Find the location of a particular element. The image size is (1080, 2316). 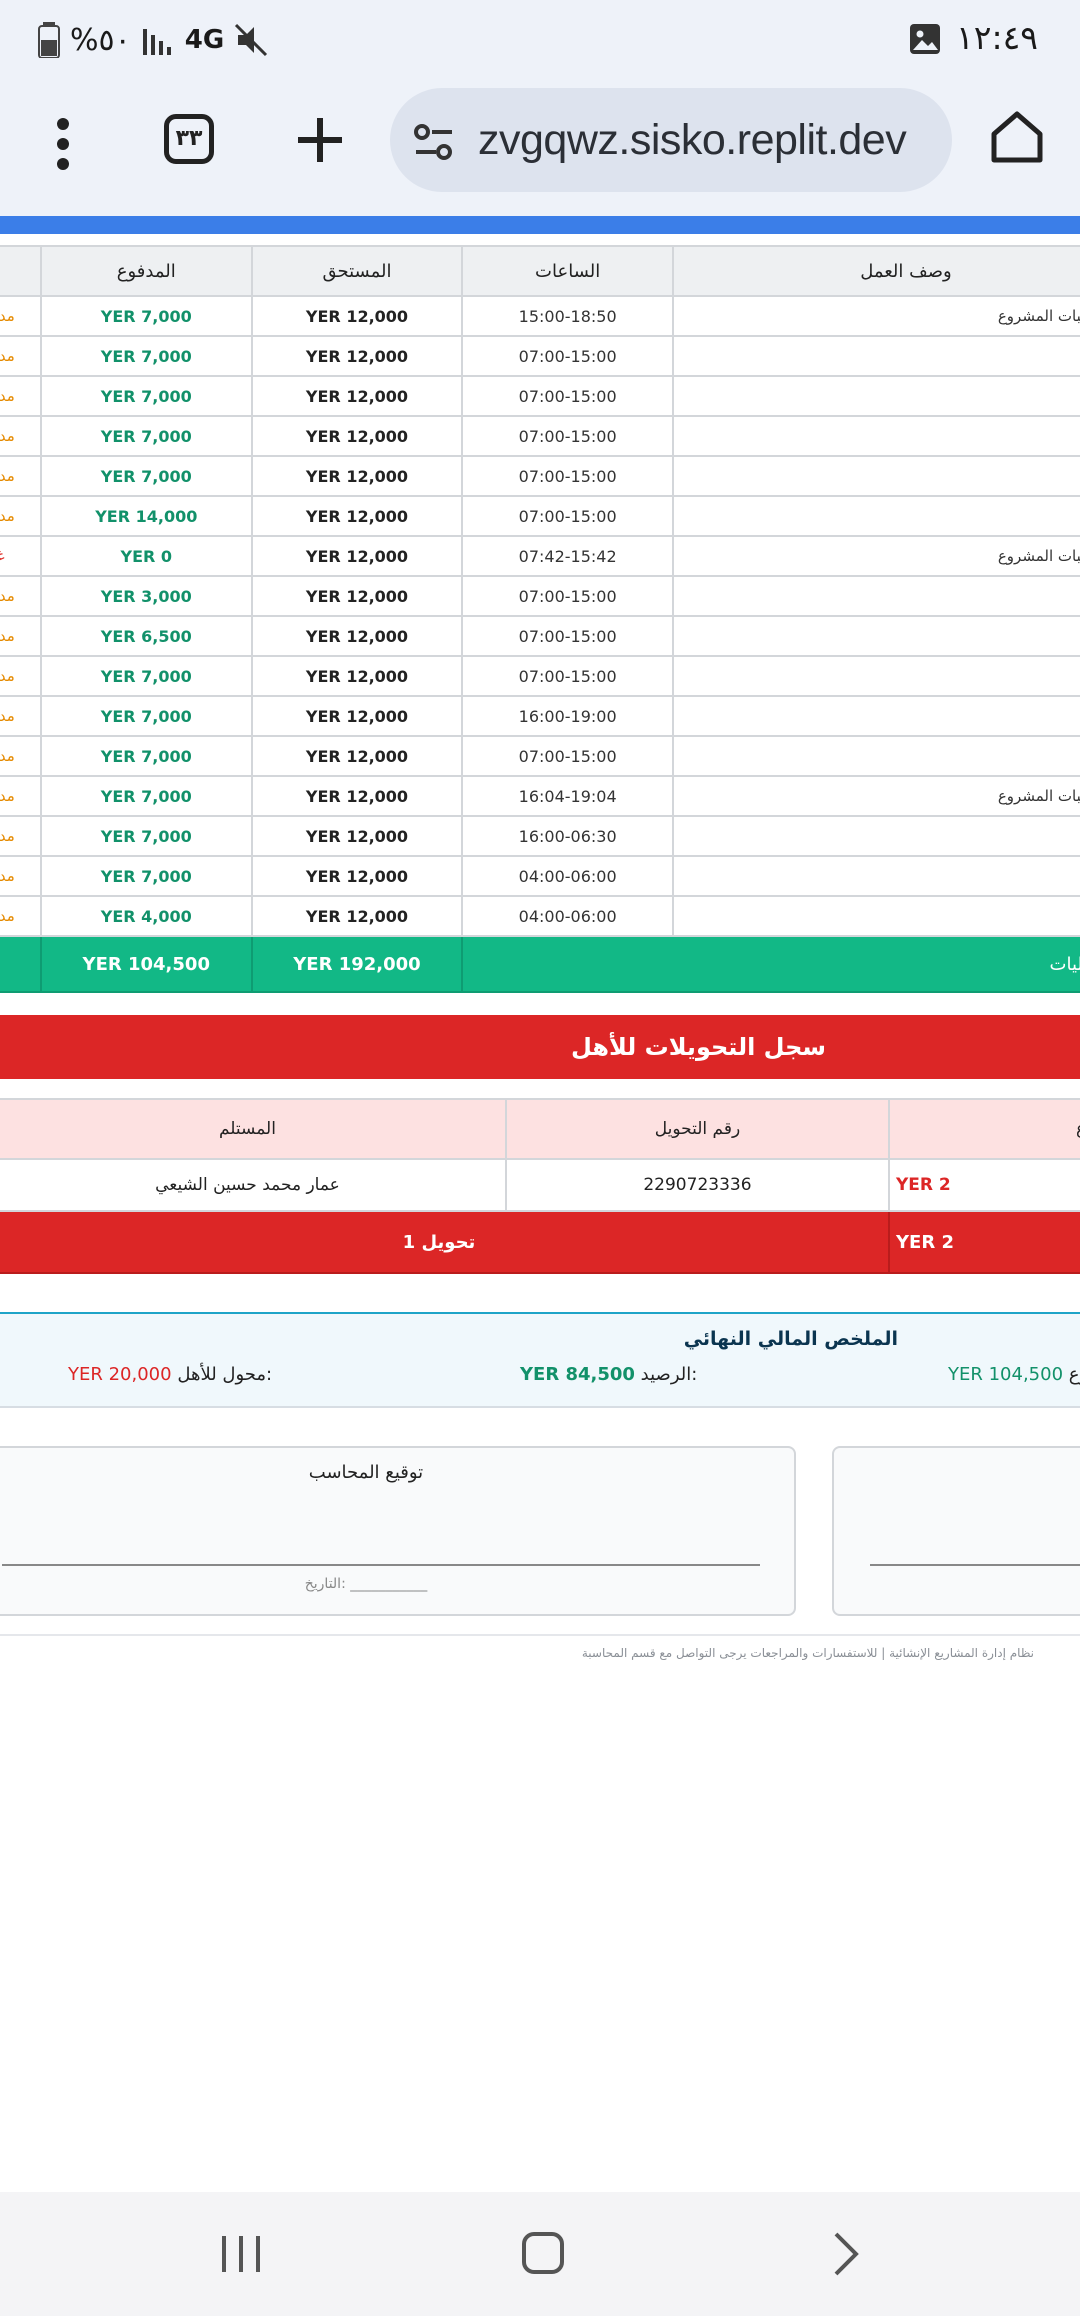

menu-icon is located at coordinates (63, 144).